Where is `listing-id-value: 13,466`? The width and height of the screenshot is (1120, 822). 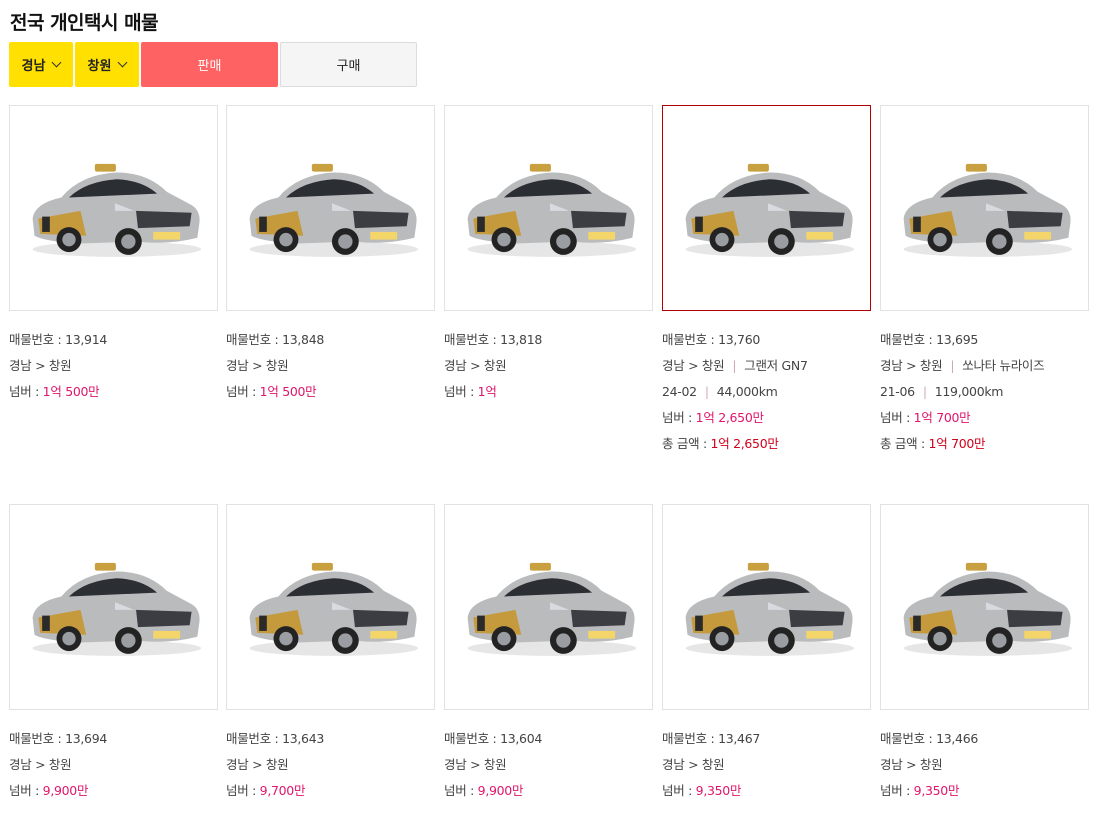
listing-id-value: 13,466 is located at coordinates (957, 738).